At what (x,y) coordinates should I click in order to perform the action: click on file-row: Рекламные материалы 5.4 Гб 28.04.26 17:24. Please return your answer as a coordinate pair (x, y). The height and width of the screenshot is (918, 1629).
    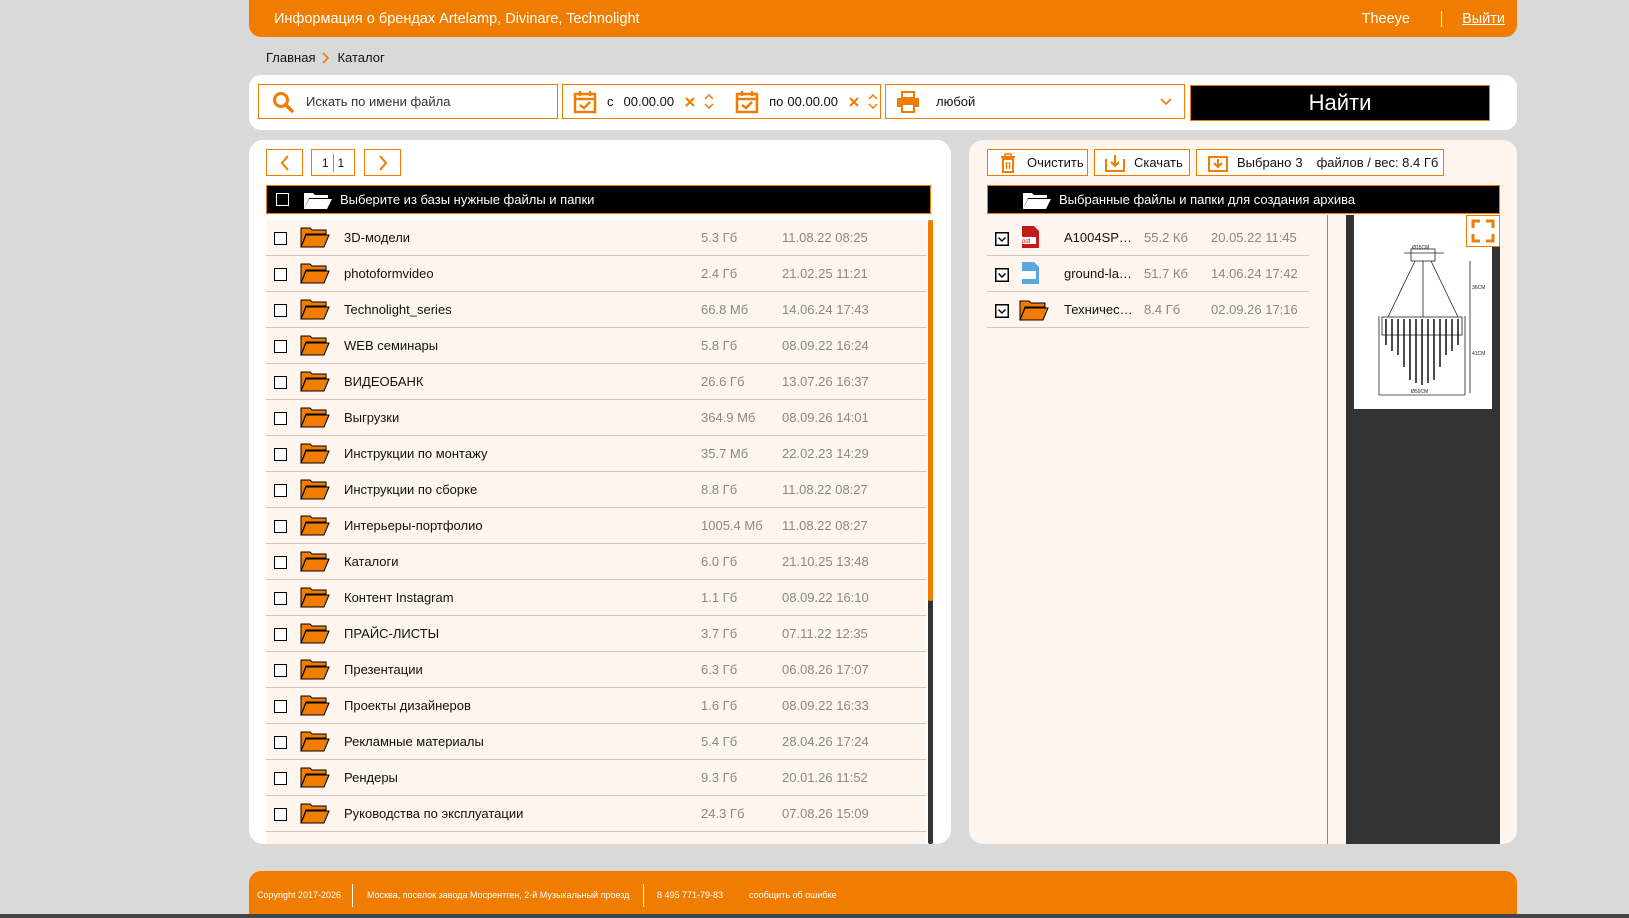
    Looking at the image, I should click on (596, 742).